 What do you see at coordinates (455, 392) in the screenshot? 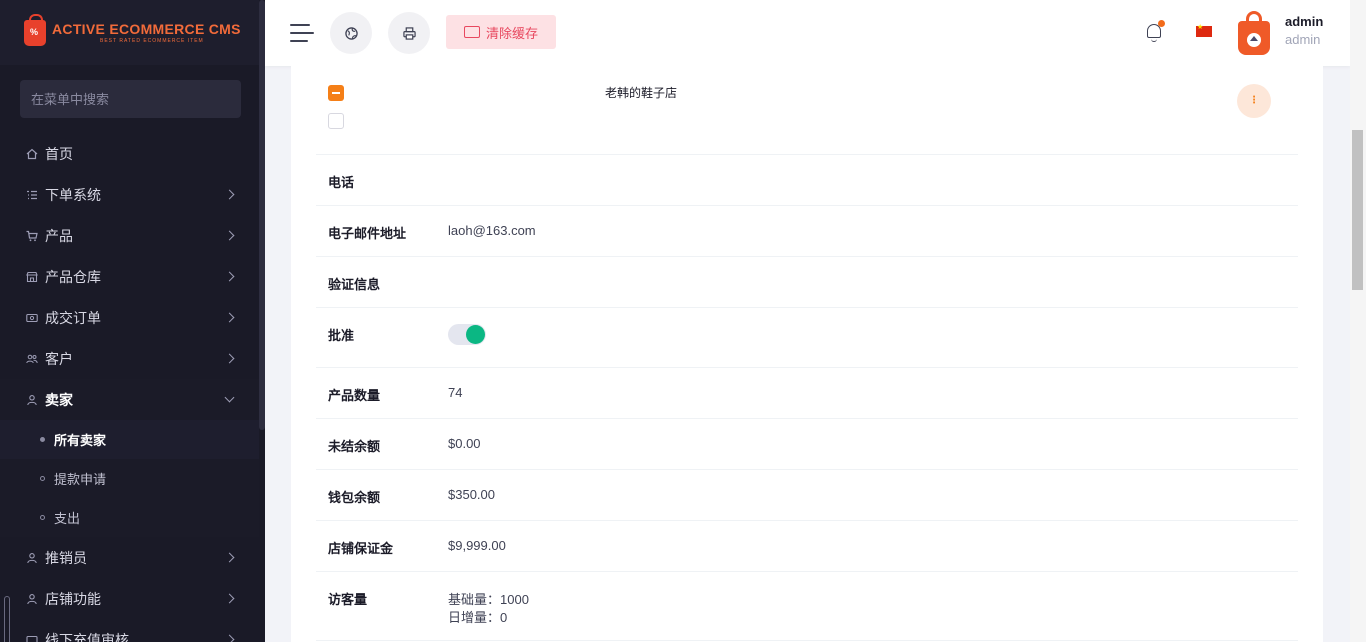
I see `detail-value: 74` at bounding box center [455, 392].